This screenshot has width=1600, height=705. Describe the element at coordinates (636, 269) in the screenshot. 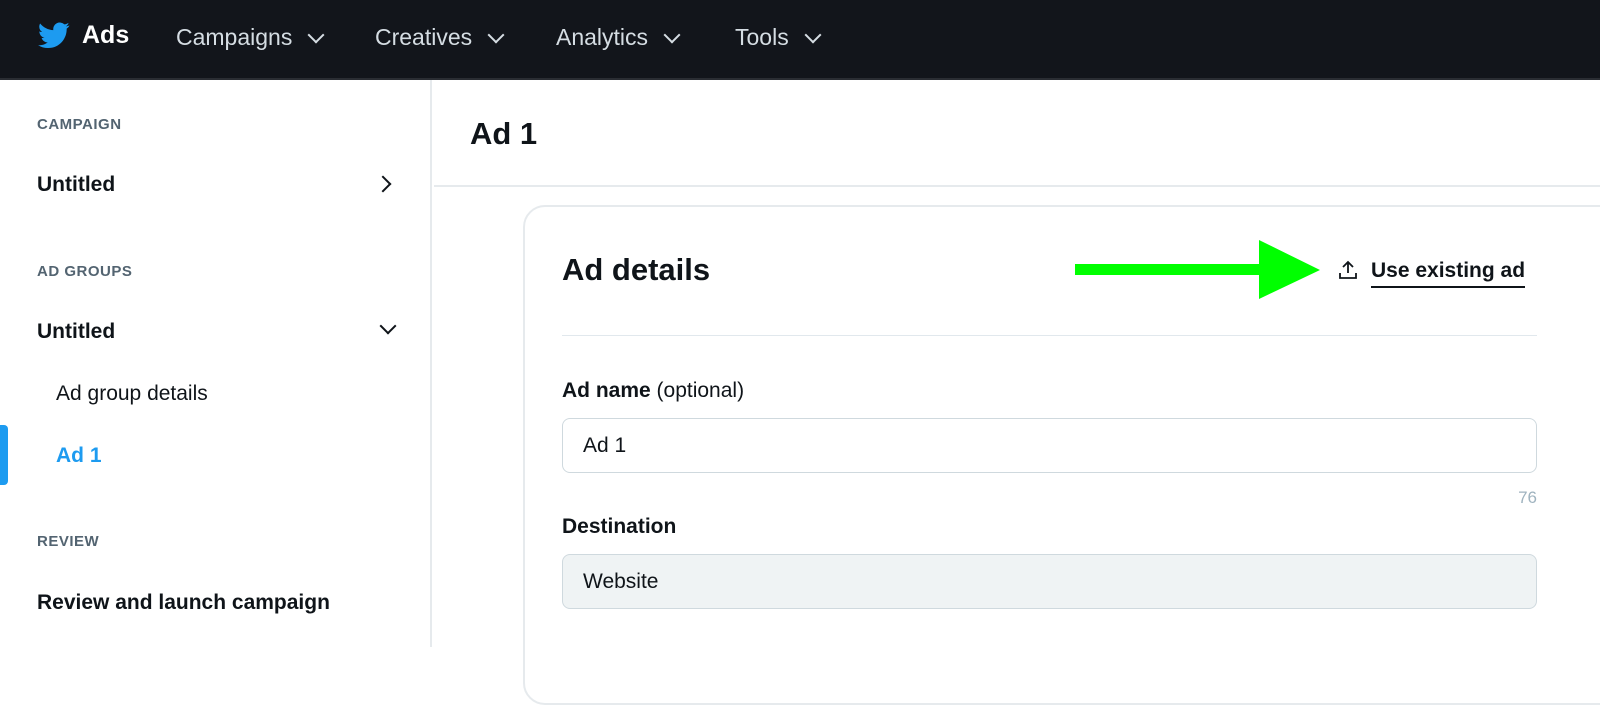

I see `card-title: Ad details` at that location.